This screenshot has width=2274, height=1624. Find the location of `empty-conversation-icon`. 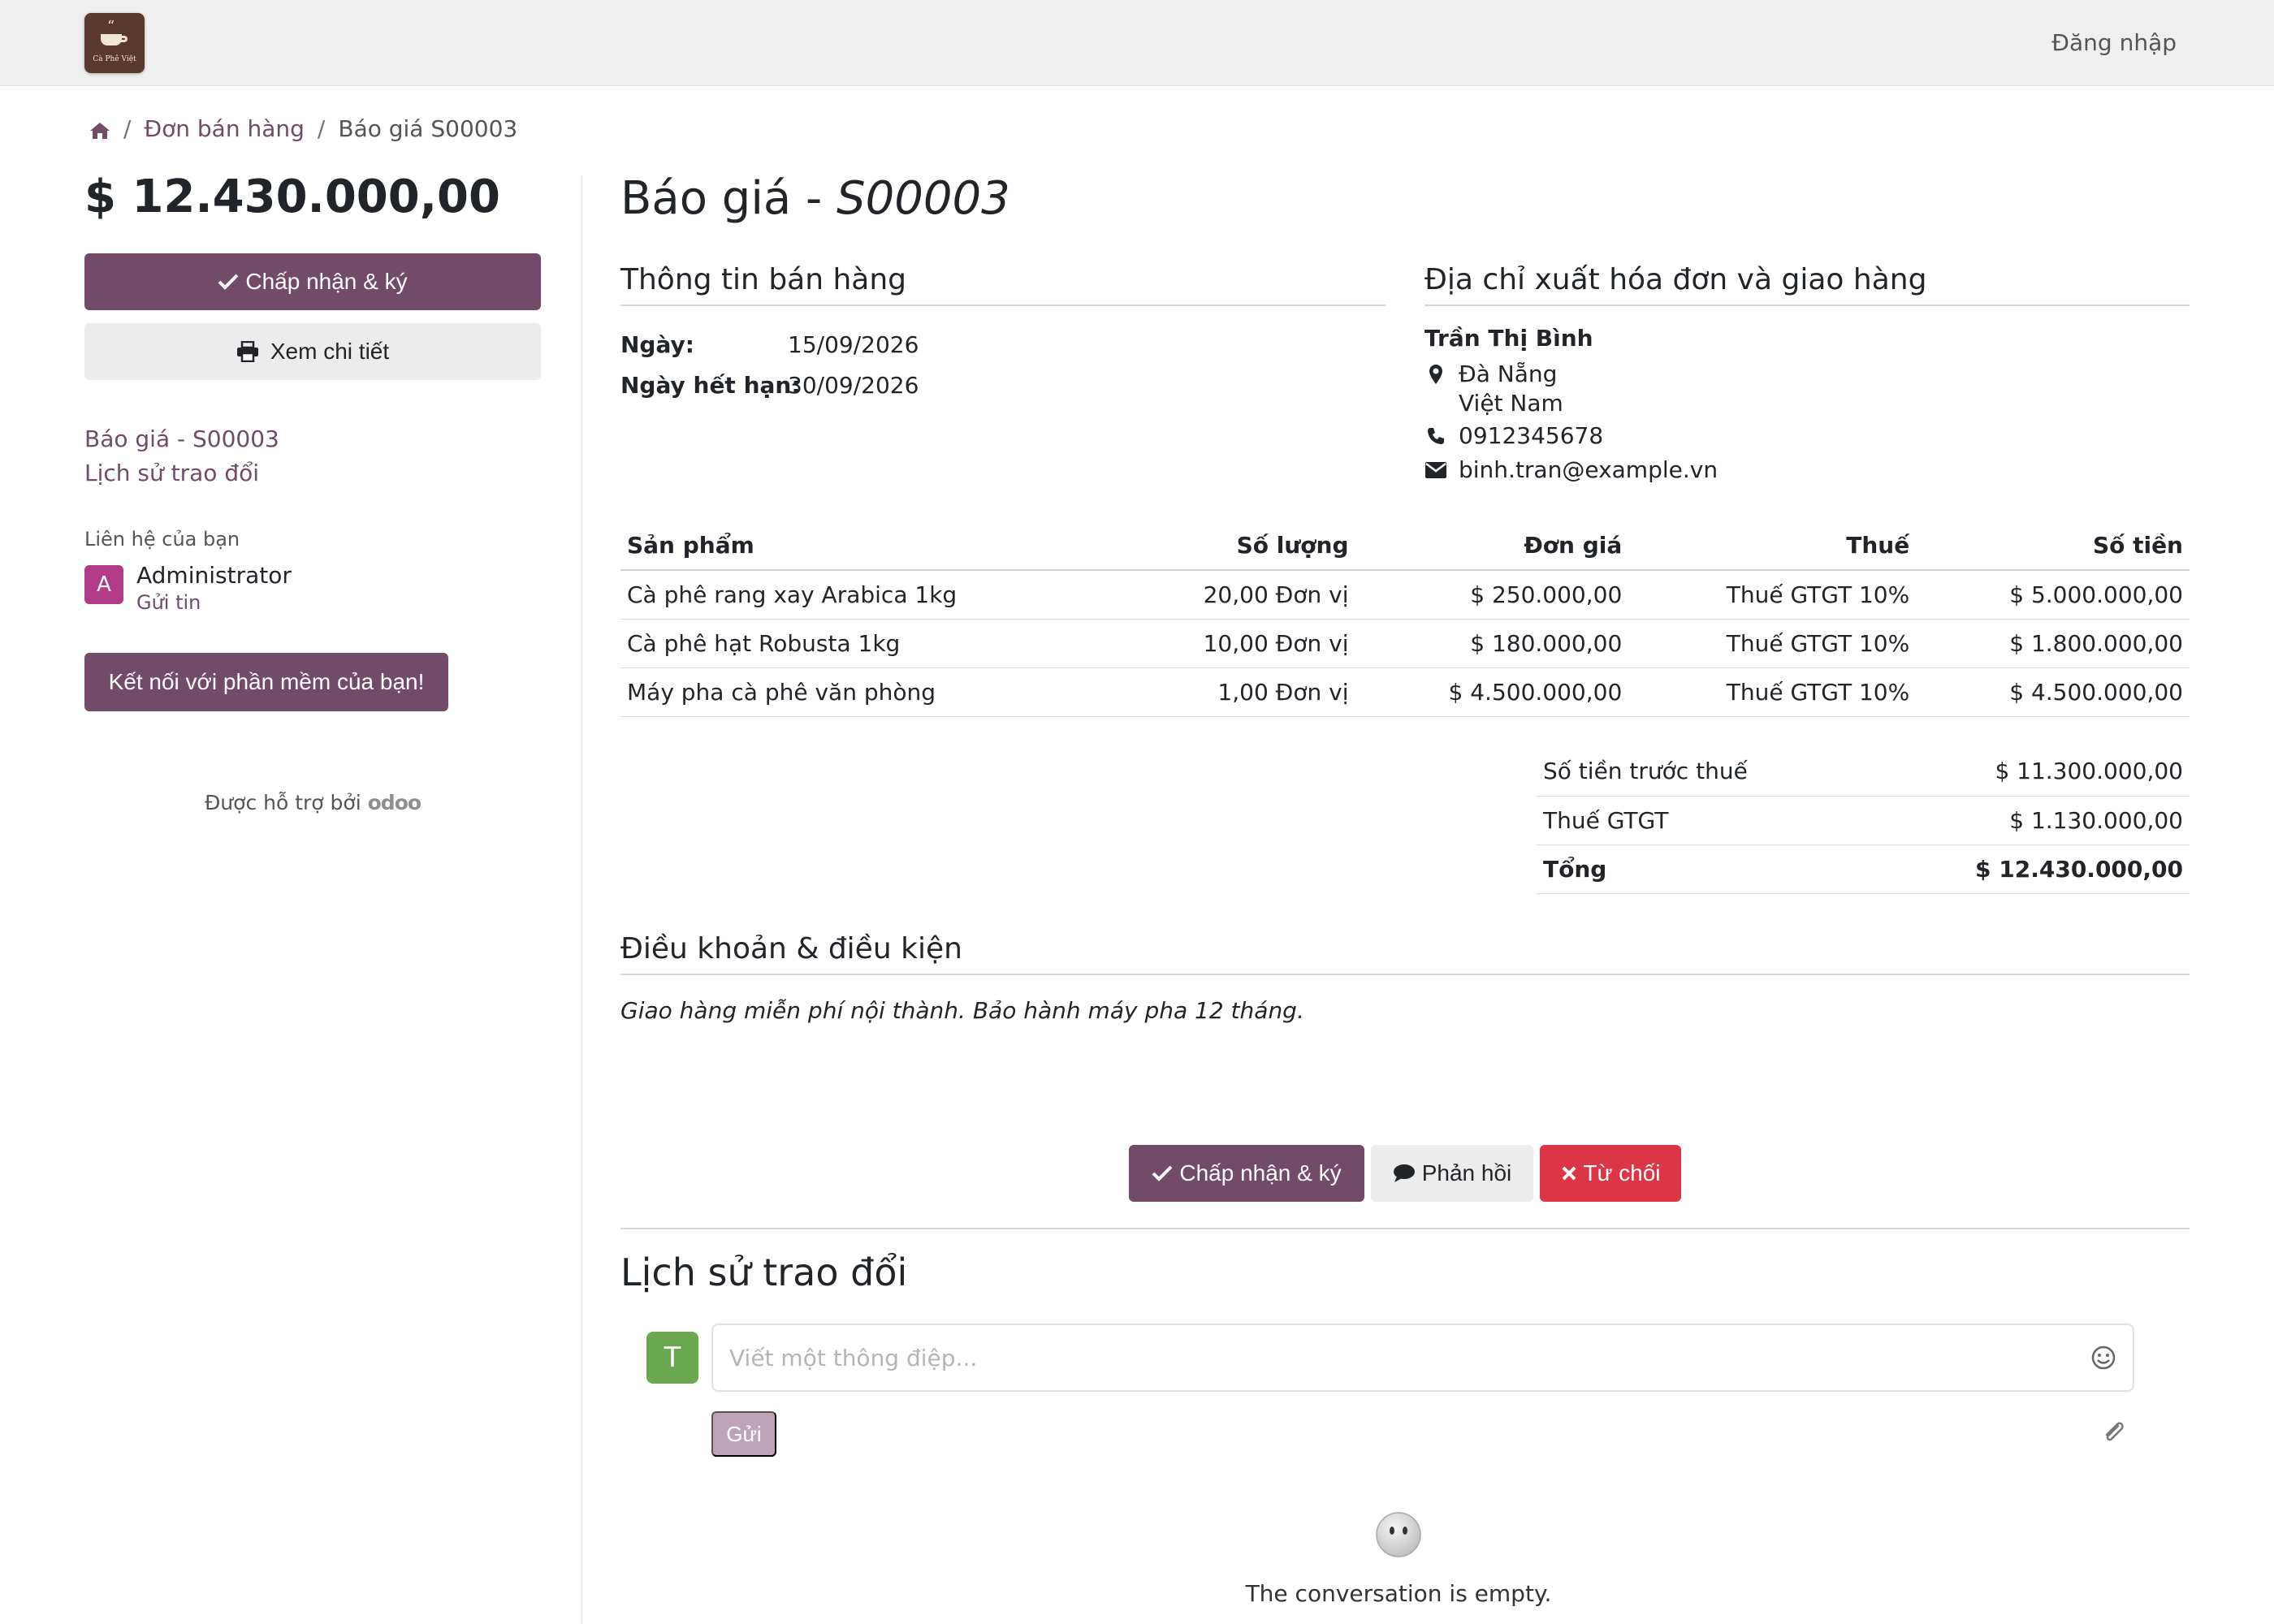

empty-conversation-icon is located at coordinates (1398, 1535).